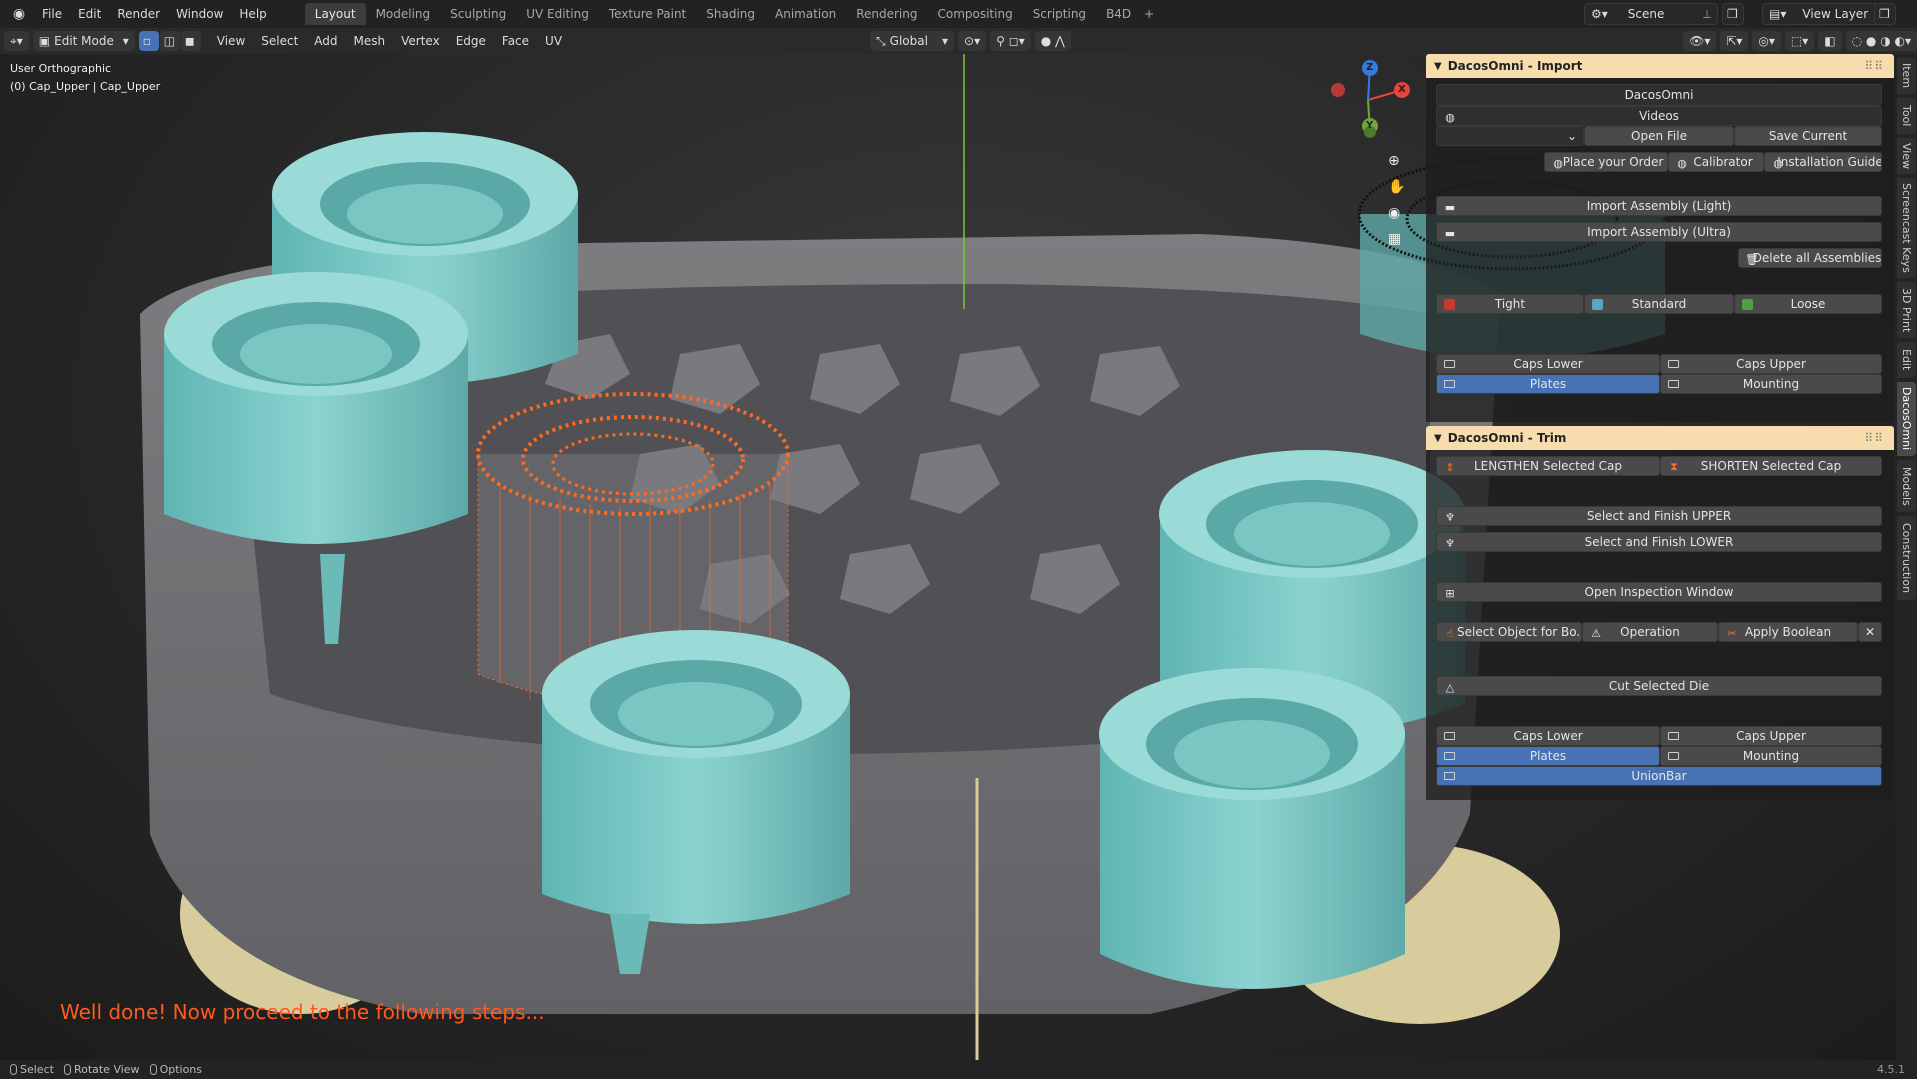 The width and height of the screenshot is (1917, 1079). I want to click on lengthen-cap-button: ⇕ LENGTHEN Selected Cap, so click(1548, 466).